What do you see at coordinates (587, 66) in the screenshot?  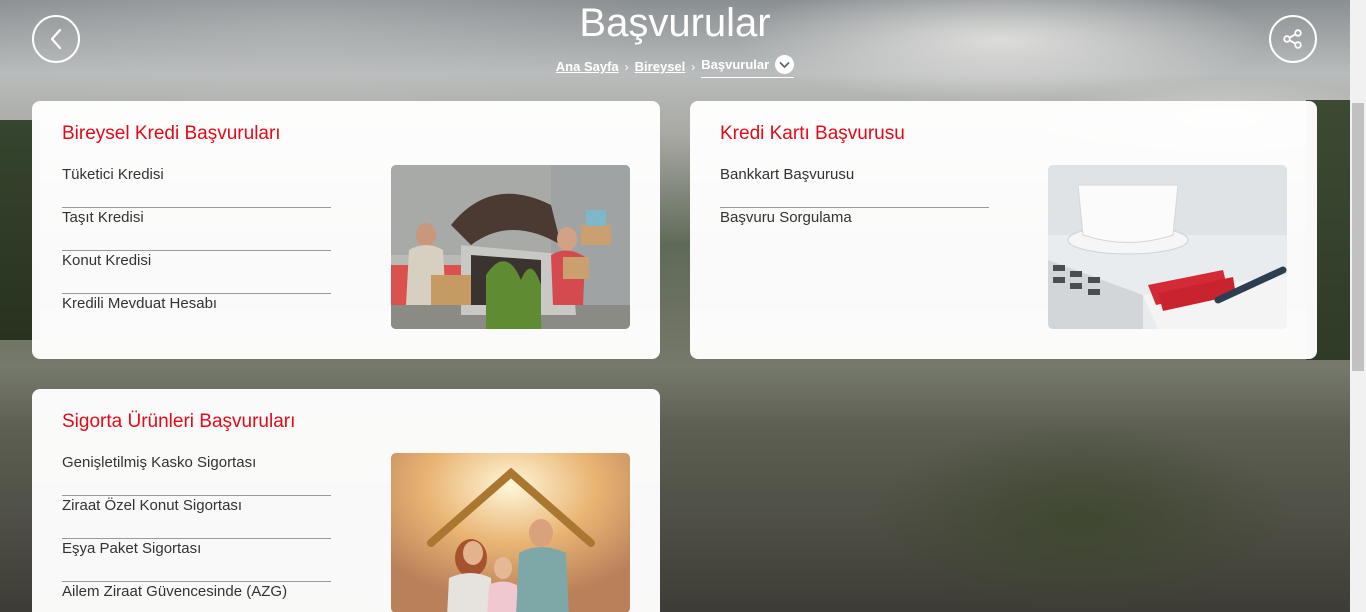 I see `breadcrumb-home-link: Ana Sayfa` at bounding box center [587, 66].